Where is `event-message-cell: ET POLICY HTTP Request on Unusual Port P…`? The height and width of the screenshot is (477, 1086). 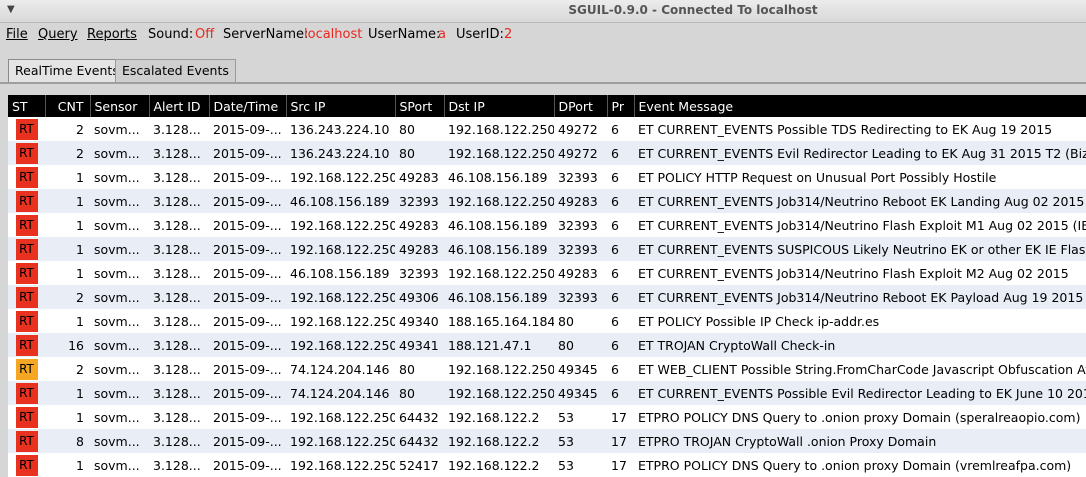 event-message-cell: ET POLICY HTTP Request on Unusual Port P… is located at coordinates (860, 177).